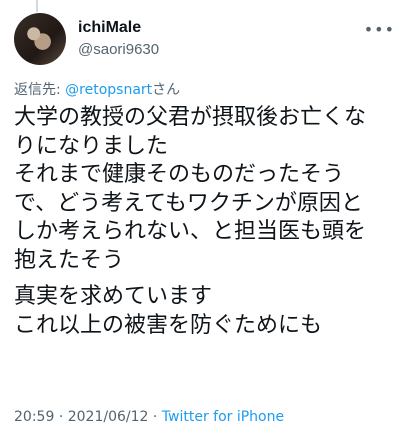 The height and width of the screenshot is (442, 409). What do you see at coordinates (168, 325) in the screenshot?
I see `tweet-line: これ以上の被害を防ぐためにも` at bounding box center [168, 325].